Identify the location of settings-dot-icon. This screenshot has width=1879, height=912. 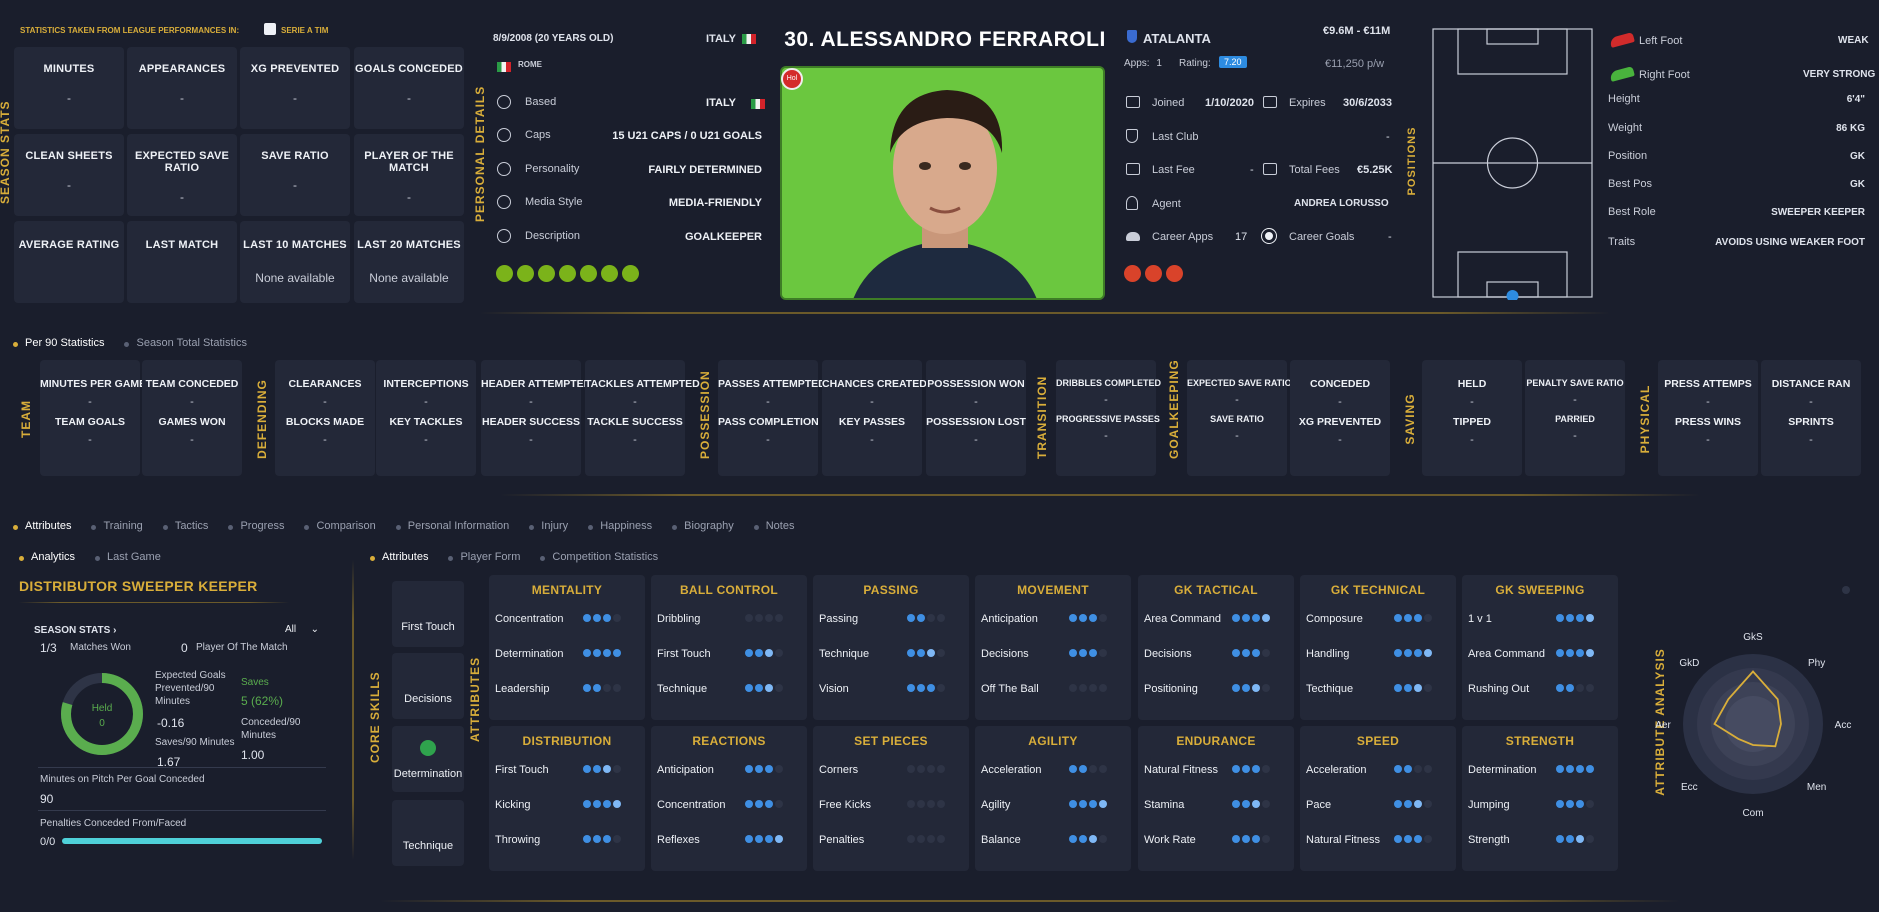
(1846, 590).